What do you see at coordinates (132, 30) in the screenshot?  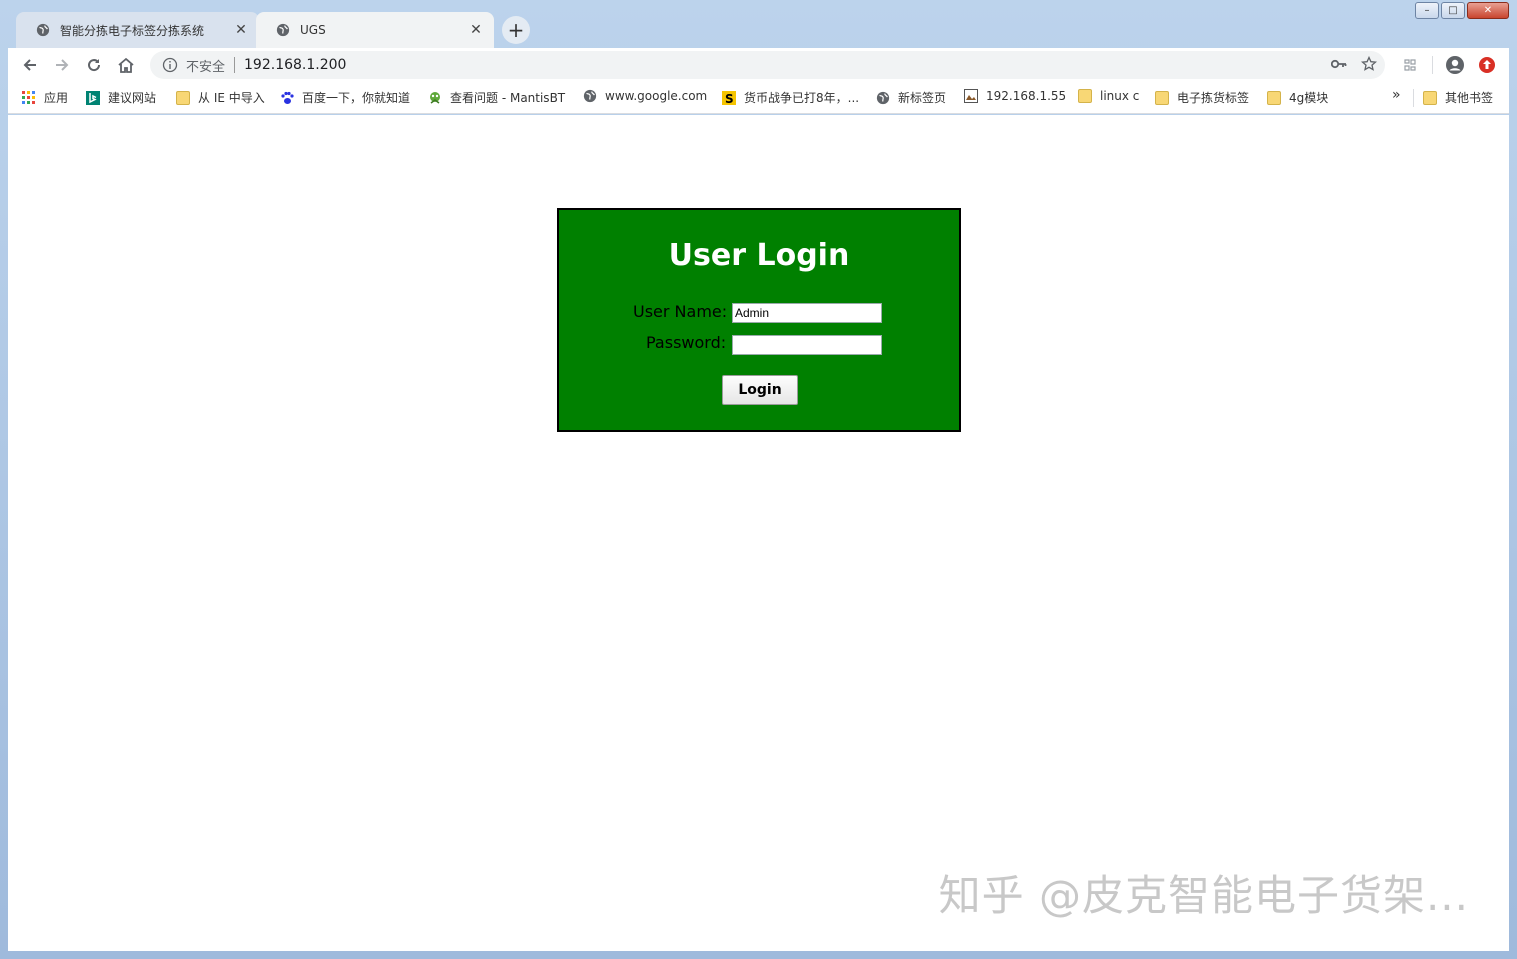 I see `tab-title: 智能分拣电子标签分拣系统` at bounding box center [132, 30].